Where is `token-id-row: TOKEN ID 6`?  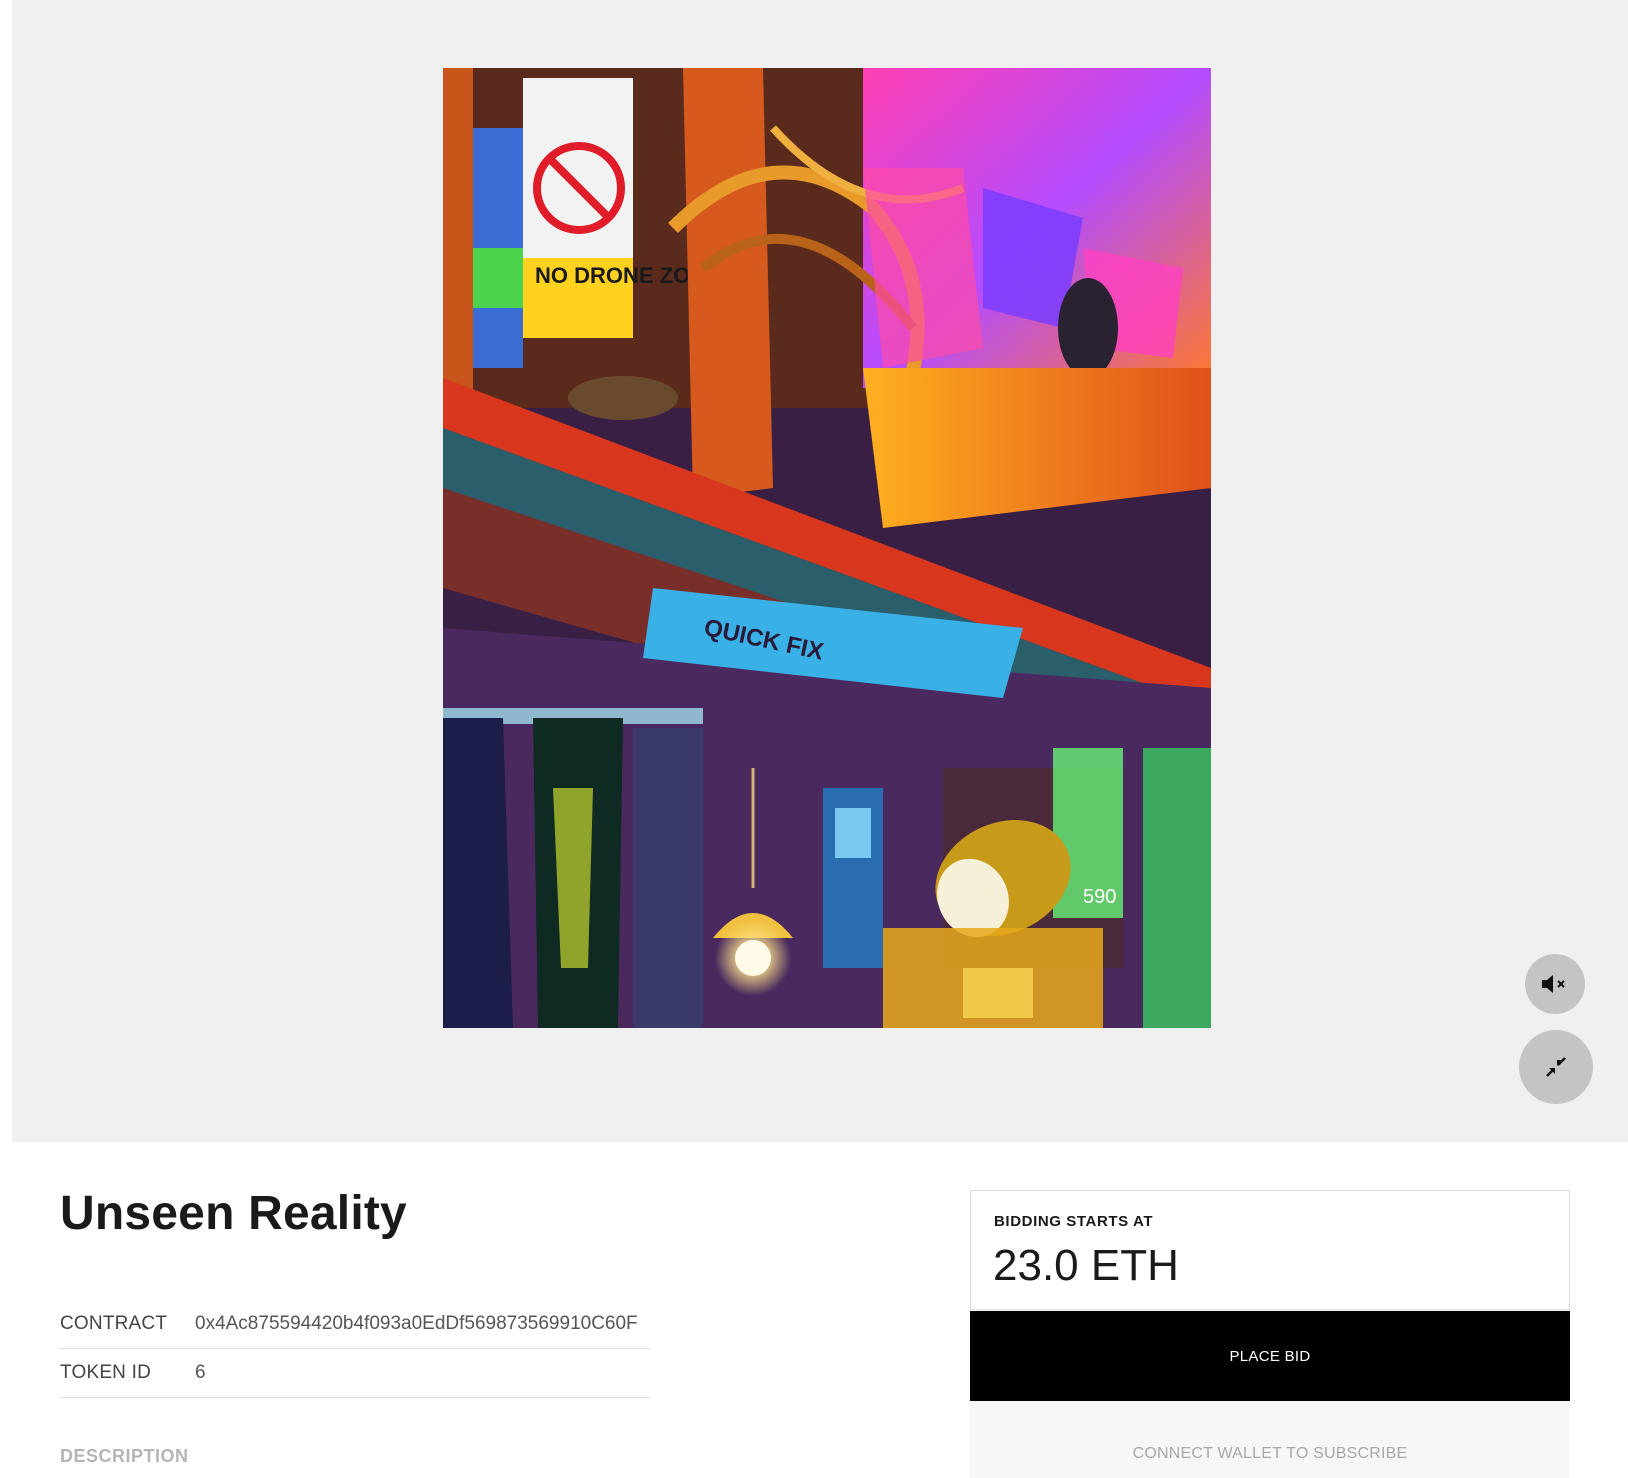 token-id-row: TOKEN ID 6 is located at coordinates (355, 1373).